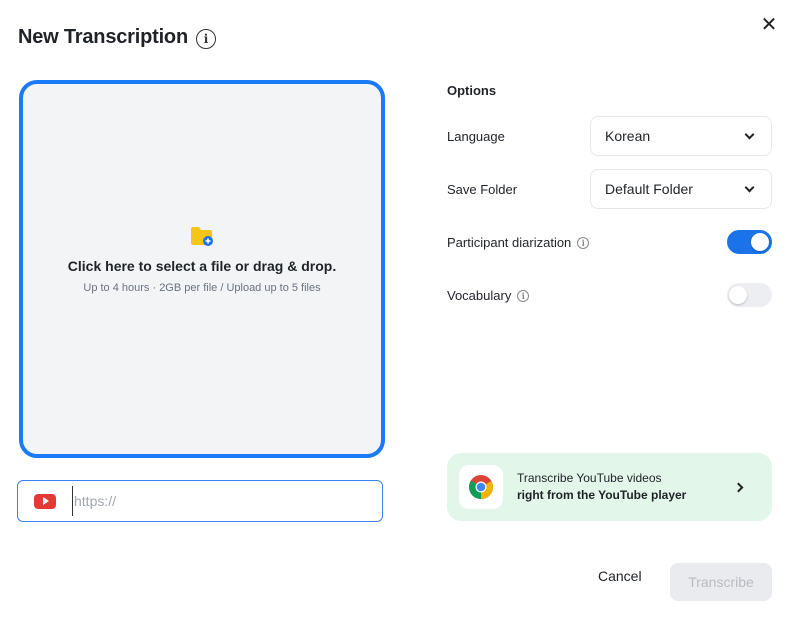 Image resolution: width=800 pixels, height=630 pixels. I want to click on chevron-right-icon, so click(738, 487).